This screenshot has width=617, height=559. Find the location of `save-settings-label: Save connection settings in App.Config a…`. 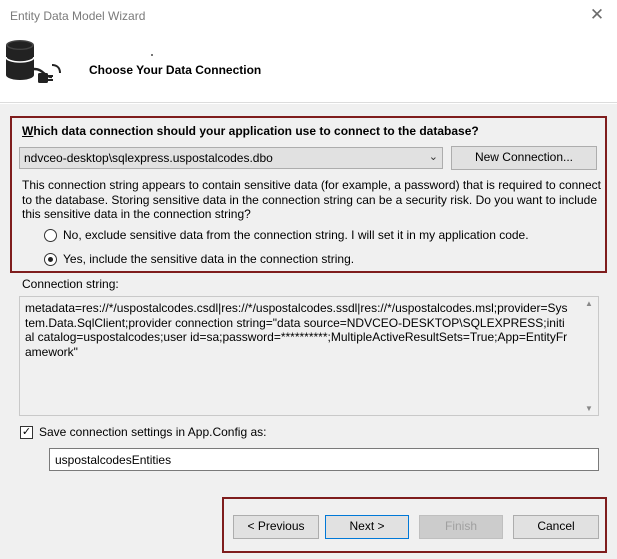

save-settings-label: Save connection settings in App.Config a… is located at coordinates (153, 432).